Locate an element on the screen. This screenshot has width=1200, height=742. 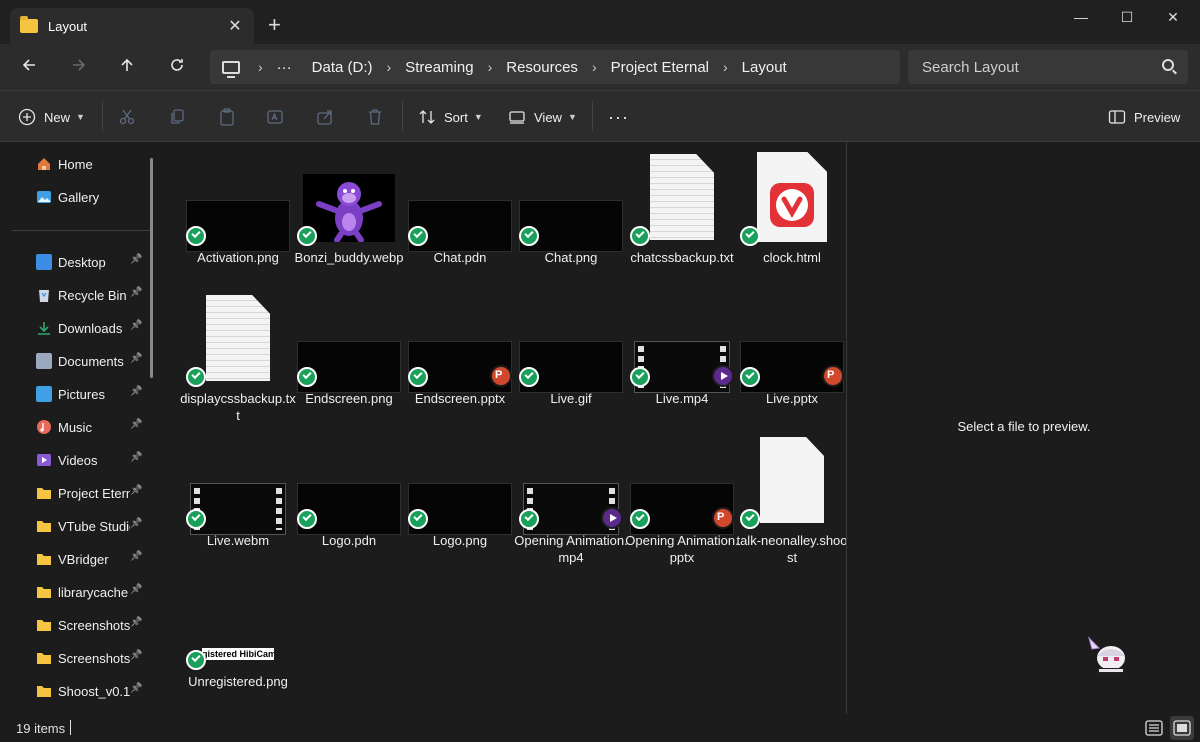
file-item: Bonzi_buddy.webp is located at coordinates (349, 220).